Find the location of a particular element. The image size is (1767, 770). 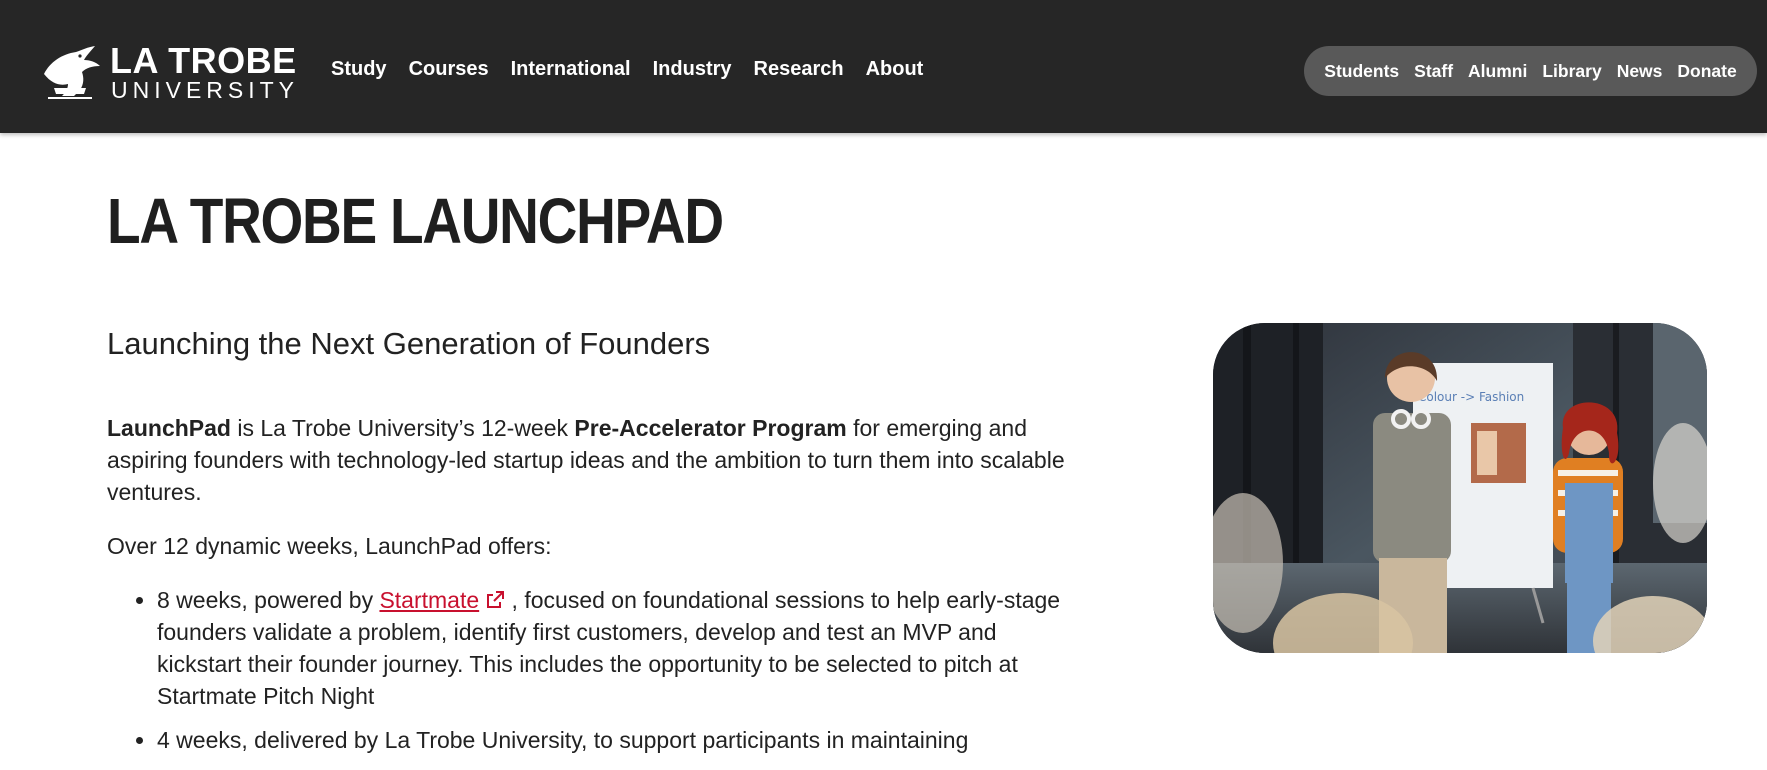

nav-research: Research is located at coordinates (799, 69).